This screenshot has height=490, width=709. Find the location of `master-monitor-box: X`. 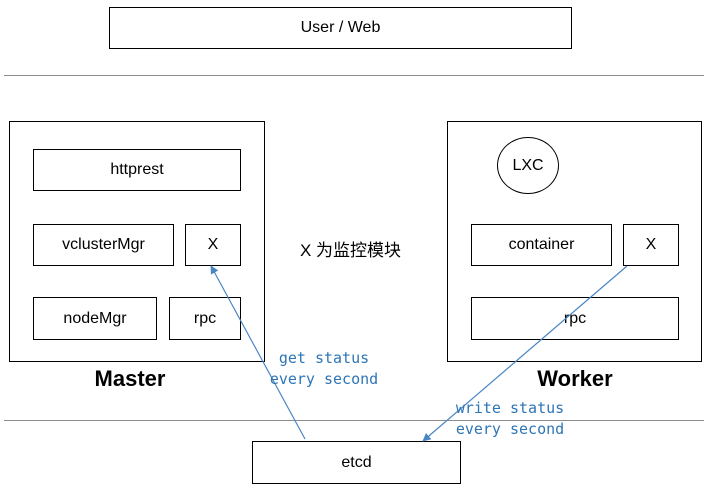

master-monitor-box: X is located at coordinates (213, 245).